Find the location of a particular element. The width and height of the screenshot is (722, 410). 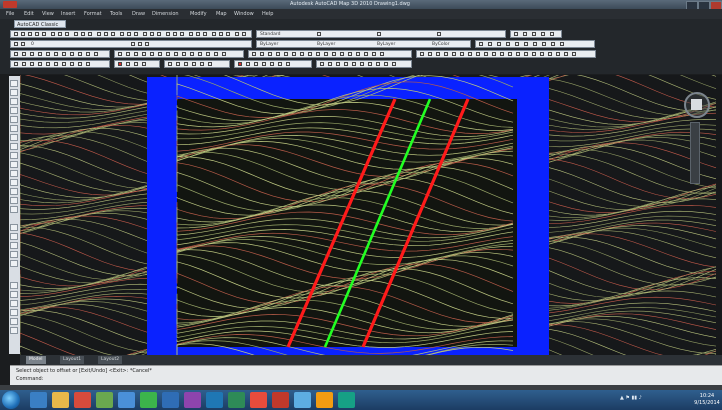

taskbar-clock: 10:24 9/15/2014 is located at coordinates (707, 400).